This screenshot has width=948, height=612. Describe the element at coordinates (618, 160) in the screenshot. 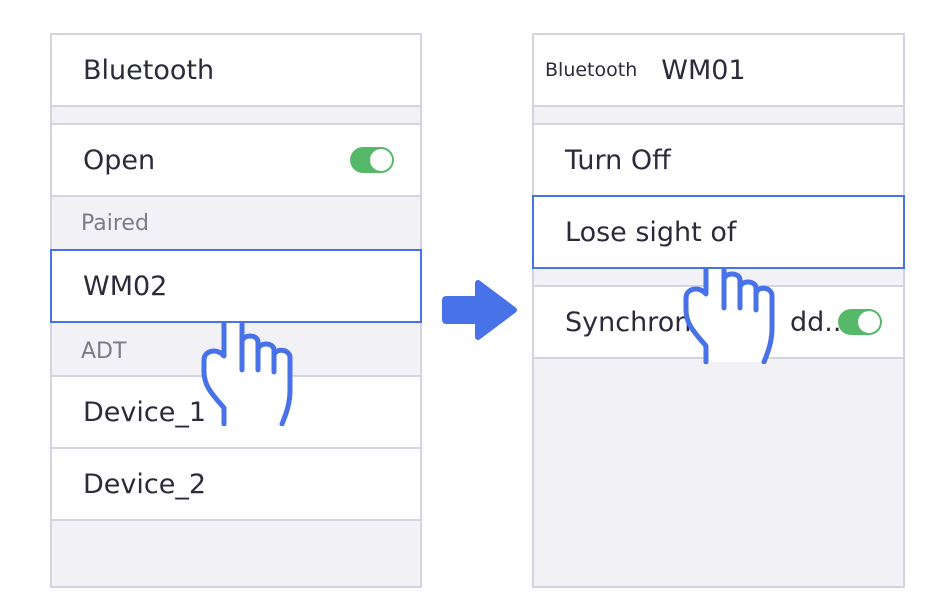

I see `turn-off-label: Turn Off` at that location.